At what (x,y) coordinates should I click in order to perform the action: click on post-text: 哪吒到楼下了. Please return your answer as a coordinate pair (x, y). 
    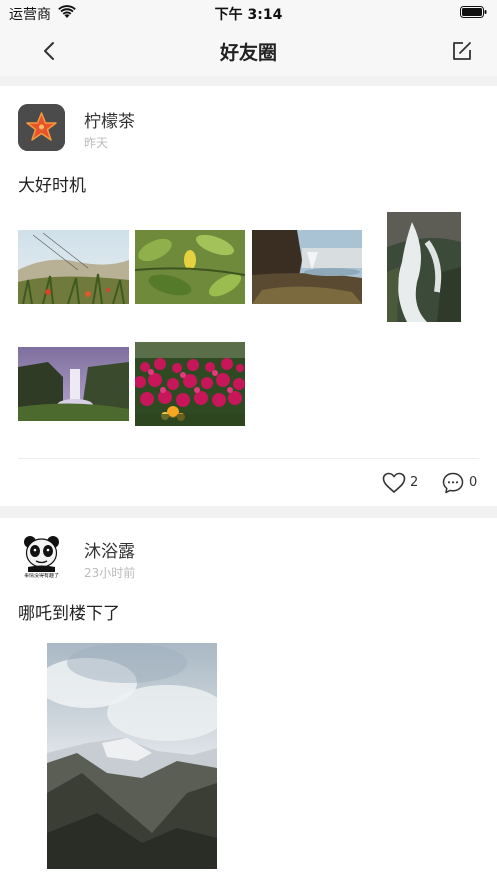
    Looking at the image, I should click on (69, 614).